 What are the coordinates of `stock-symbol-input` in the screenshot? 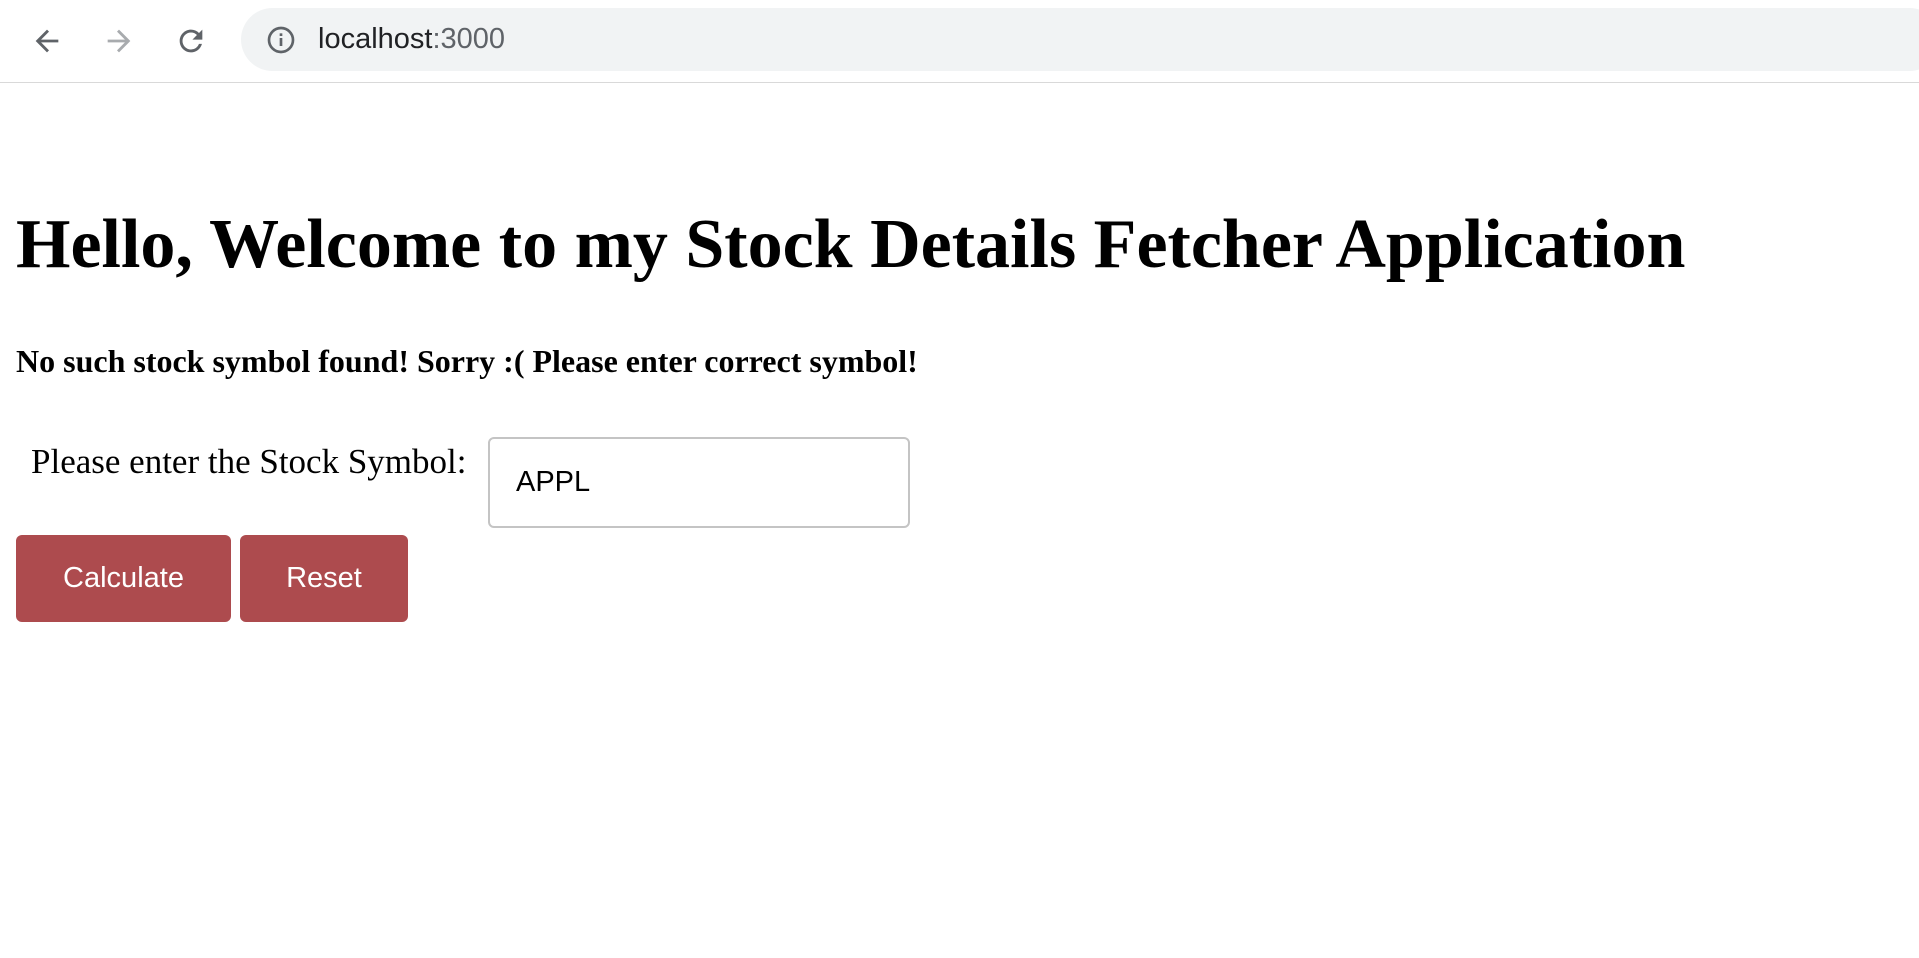 It's located at (699, 482).